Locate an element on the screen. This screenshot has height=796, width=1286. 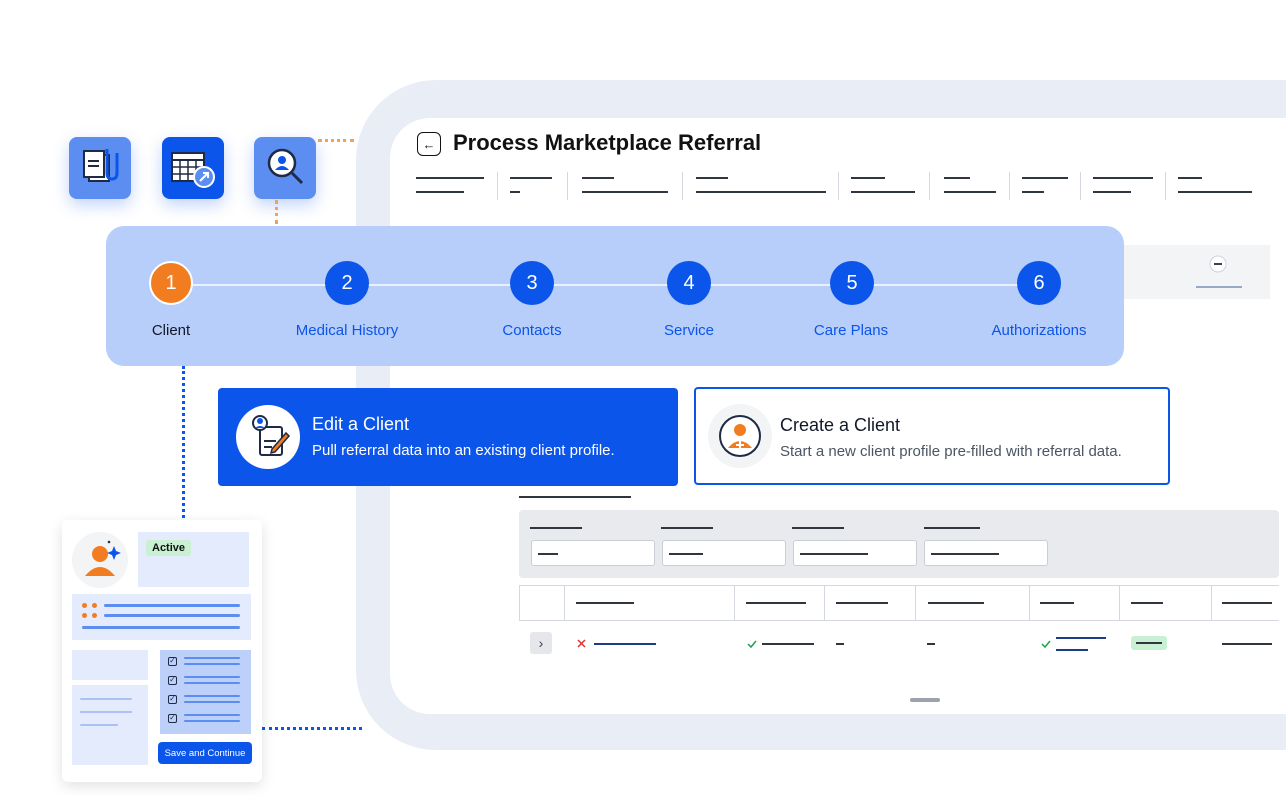
form-notes-block is located at coordinates (110, 725).